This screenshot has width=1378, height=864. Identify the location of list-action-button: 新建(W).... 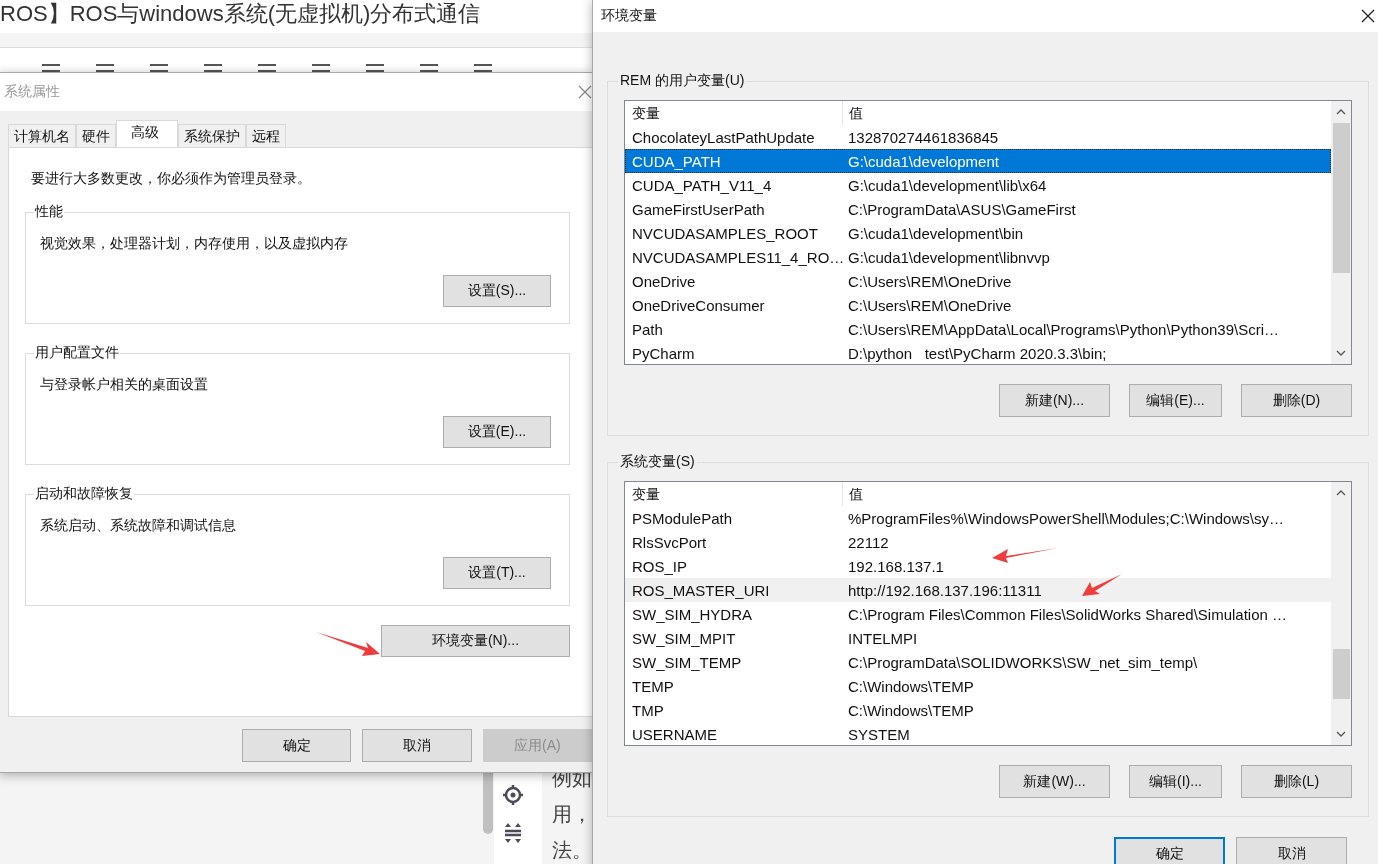
(1054, 781).